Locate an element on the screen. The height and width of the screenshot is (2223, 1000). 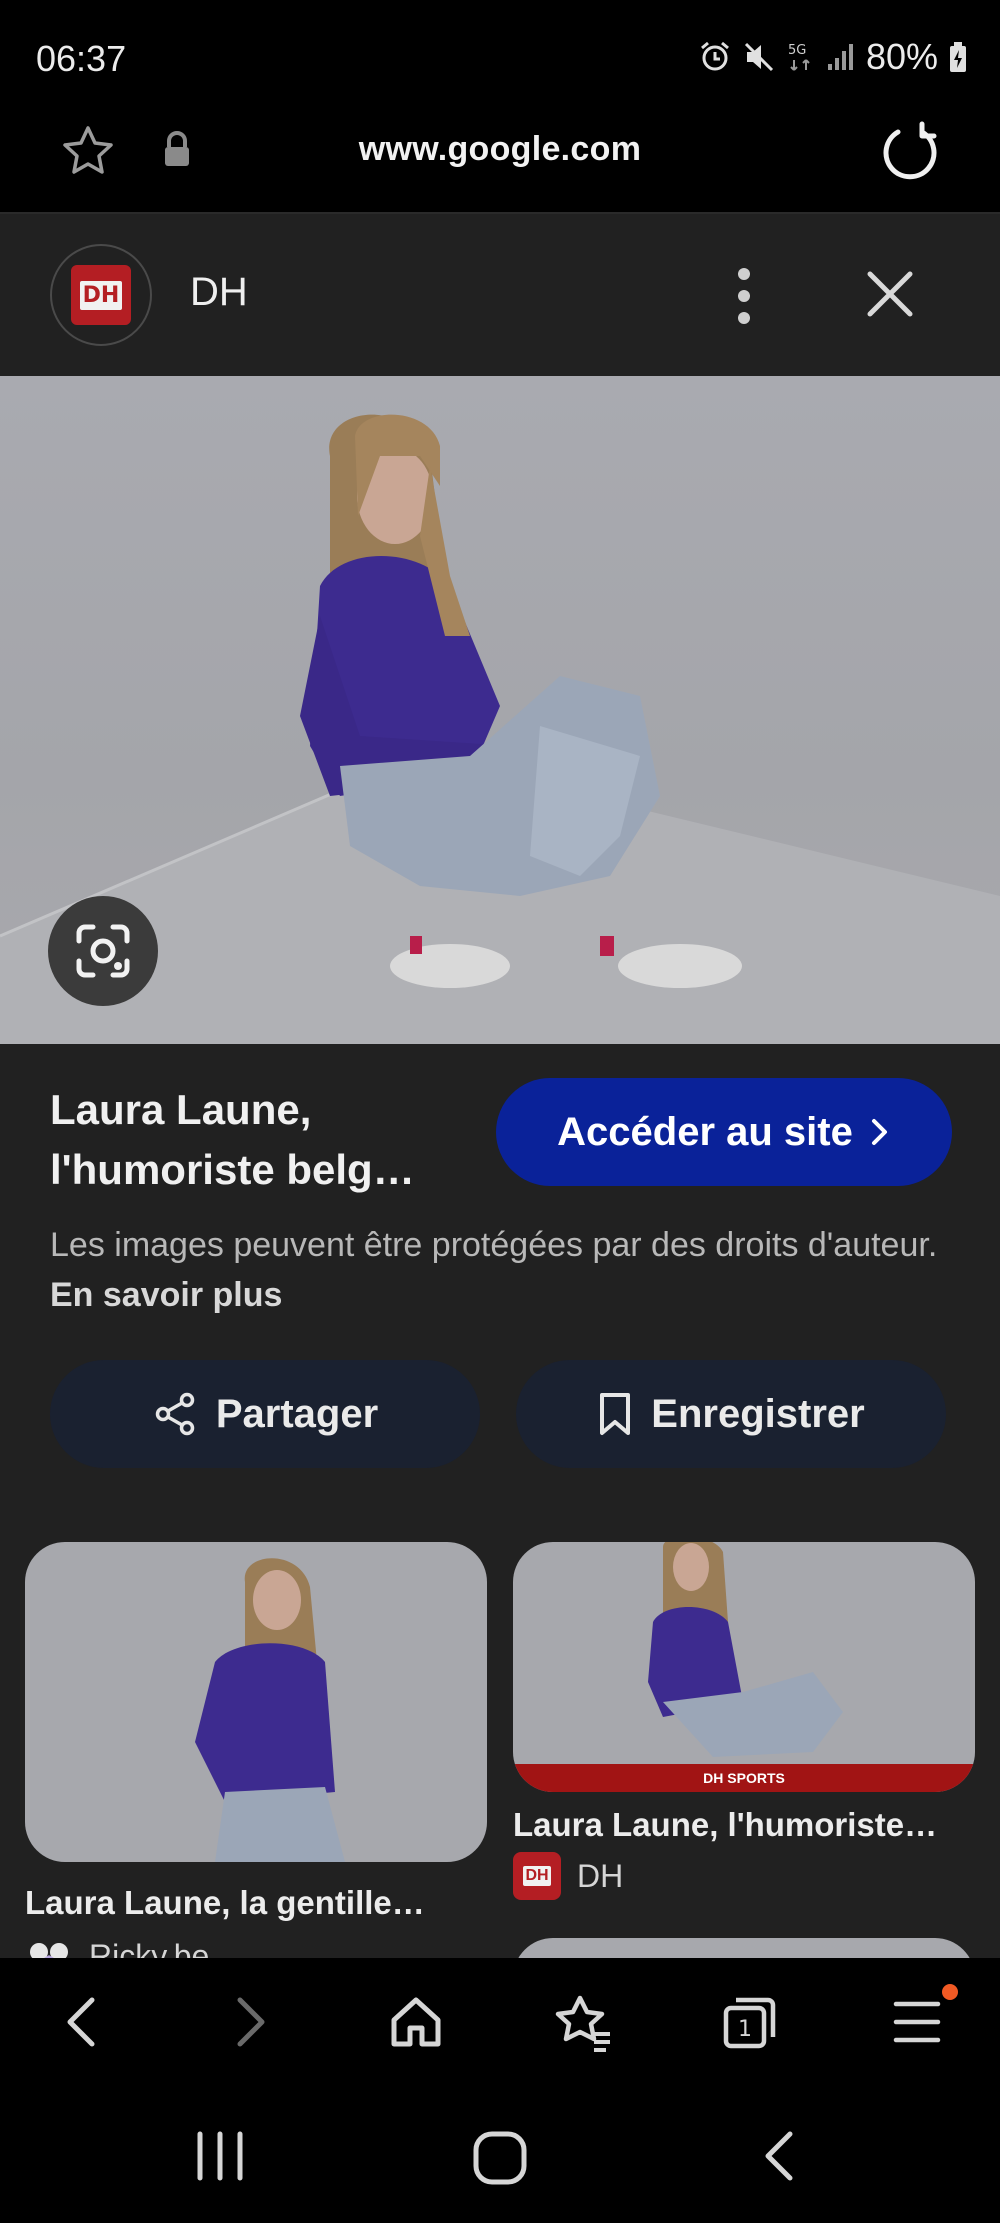
network-5g-icon: 5G is located at coordinates (799, 57).